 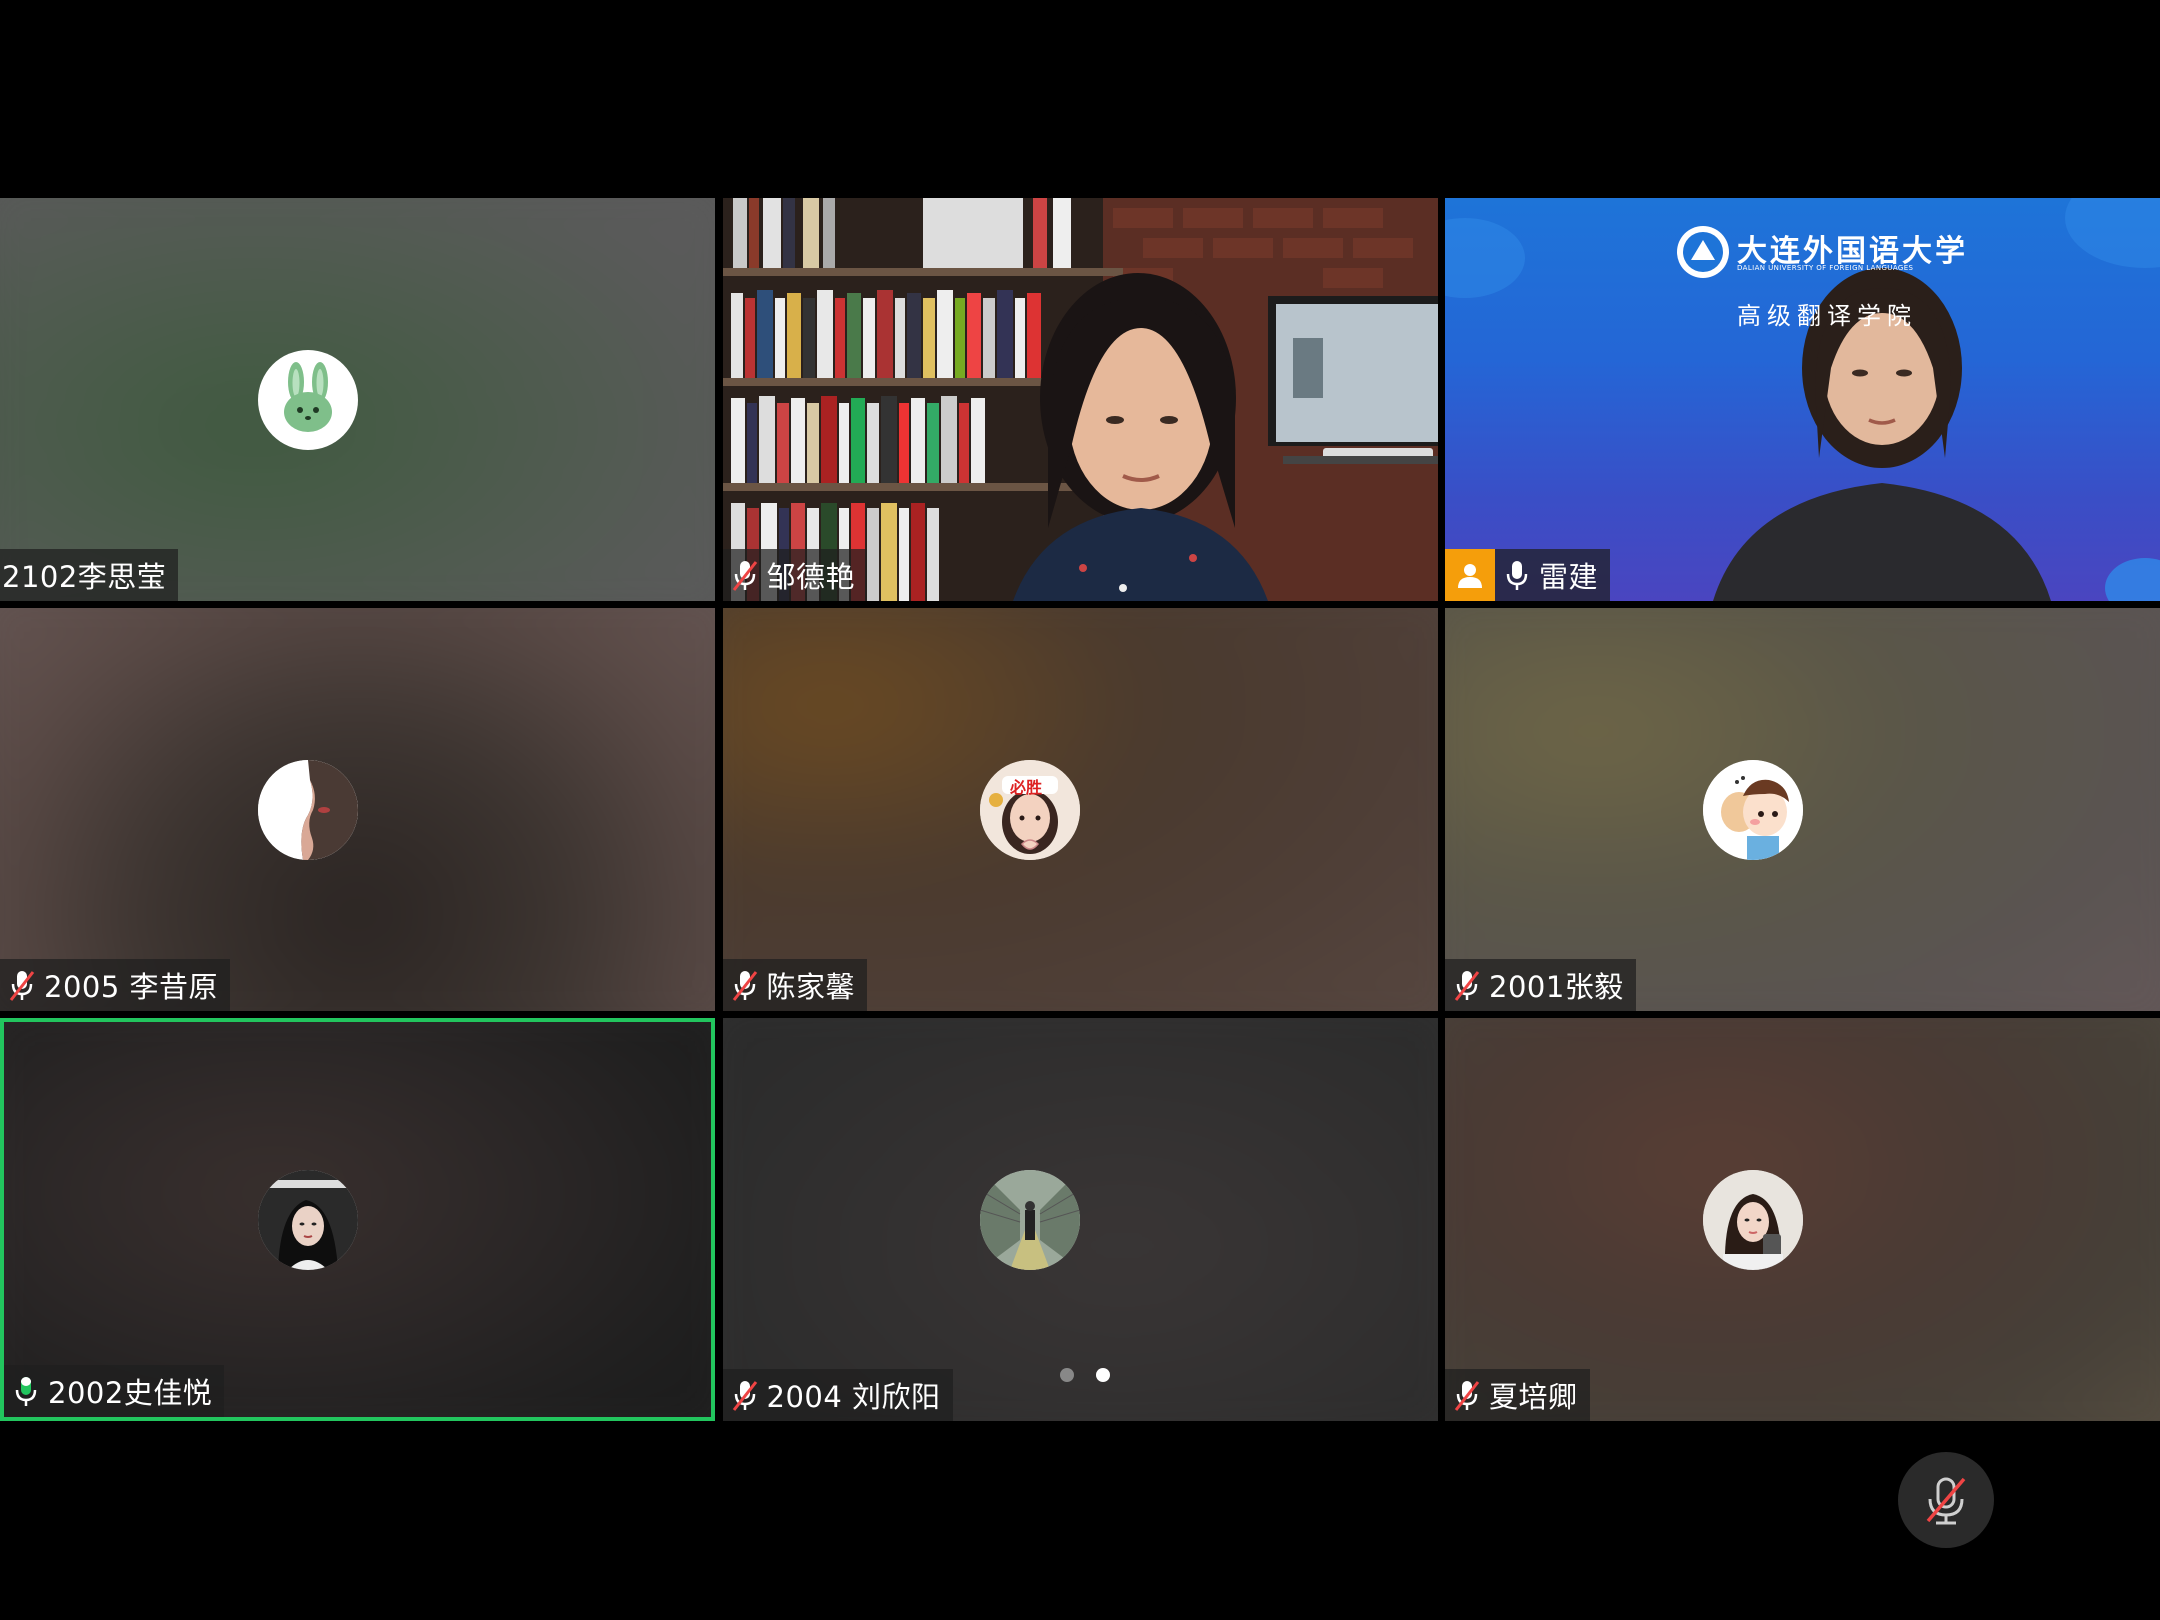 I want to click on host-badge-icon, so click(x=1470, y=575).